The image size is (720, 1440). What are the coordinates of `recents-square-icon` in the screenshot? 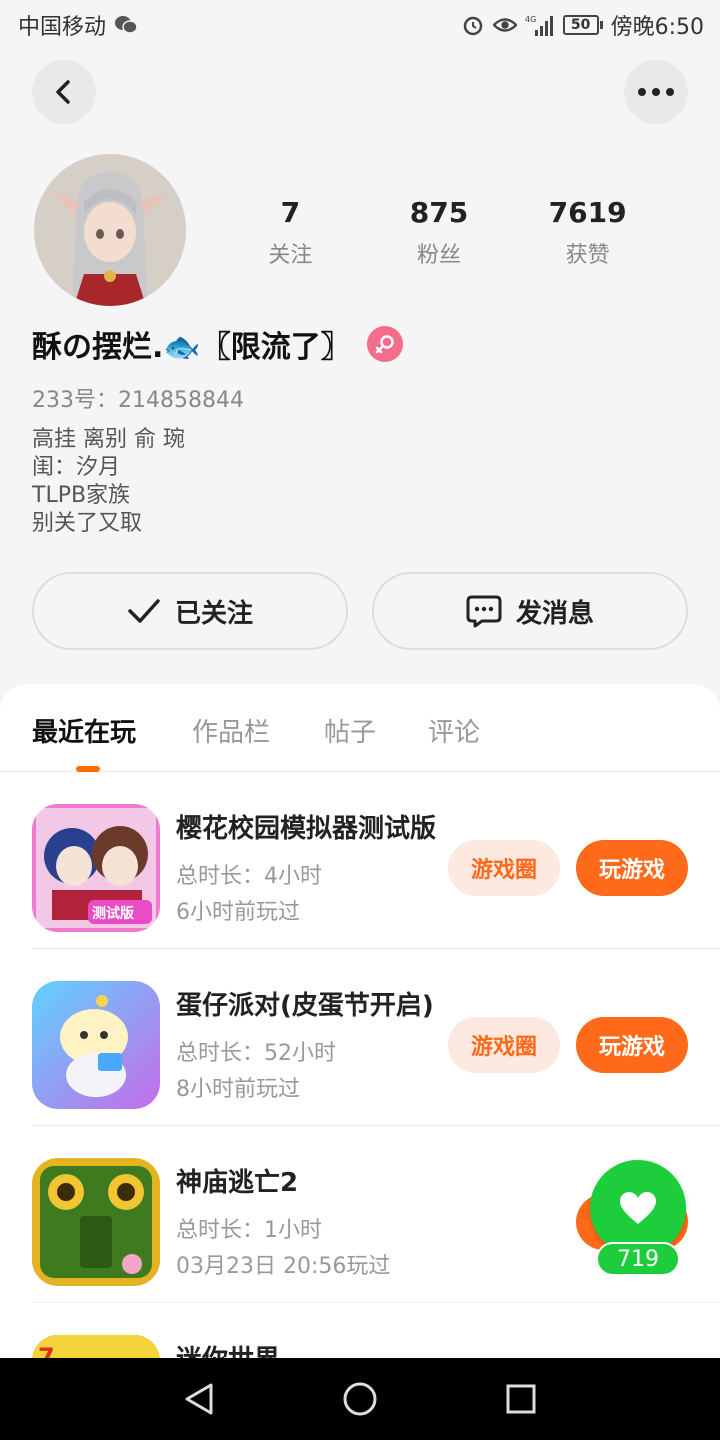 It's located at (521, 1399).